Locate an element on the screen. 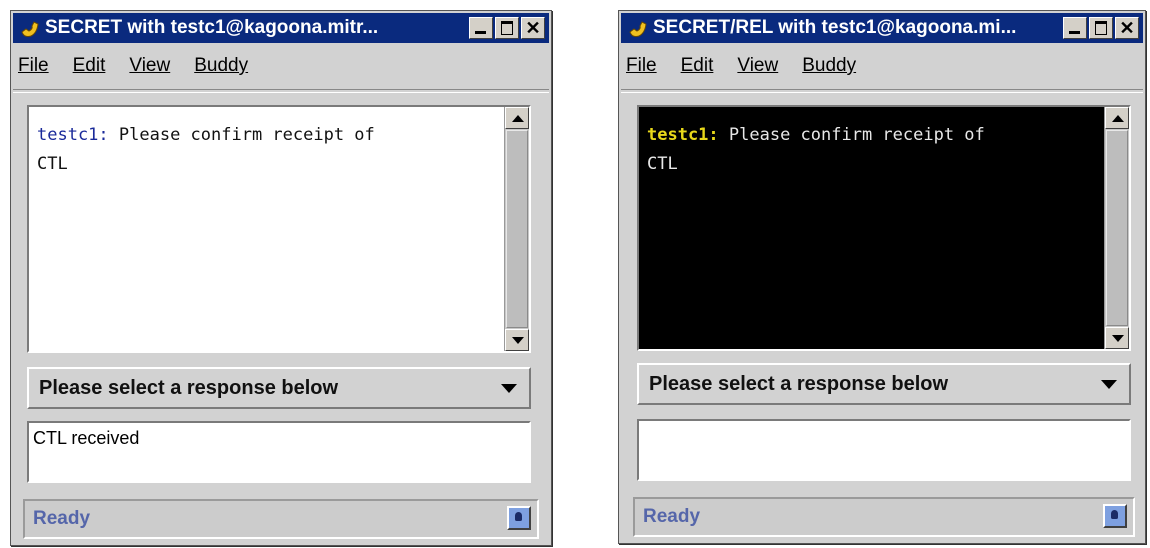 This screenshot has width=1150, height=548. response-input is located at coordinates (884, 450).